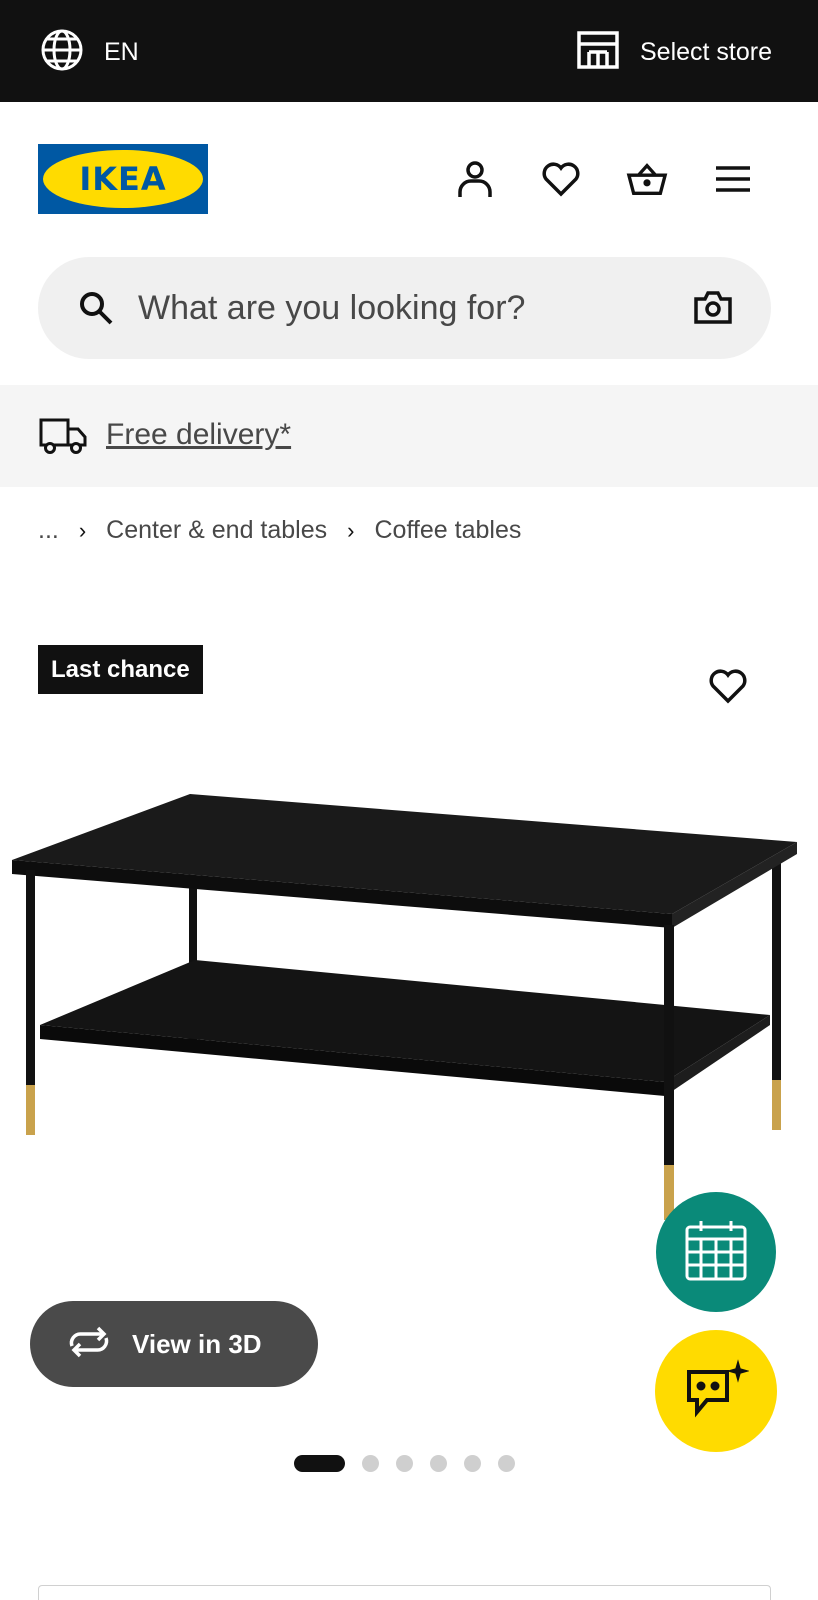 Image resolution: width=818 pixels, height=1600 pixels. Describe the element at coordinates (197, 1343) in the screenshot. I see `view-in-3d-label: View in 3D` at that location.